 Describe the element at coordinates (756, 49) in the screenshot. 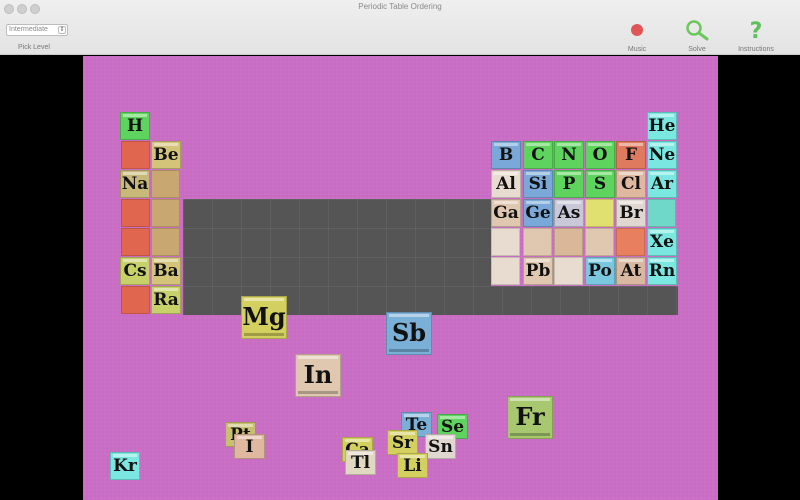

I see `instructions-label: Instructions` at that location.